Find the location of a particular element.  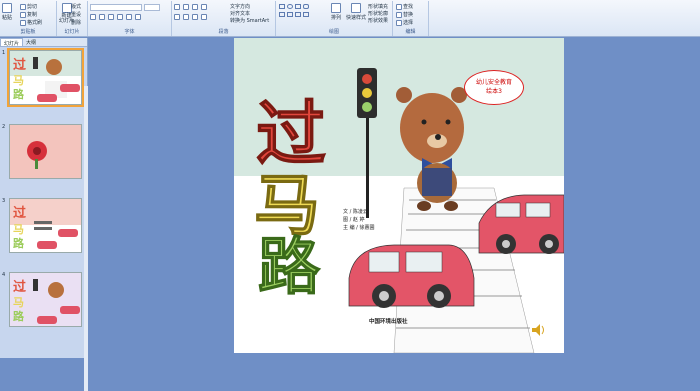

speaker-icon is located at coordinates (538, 330).